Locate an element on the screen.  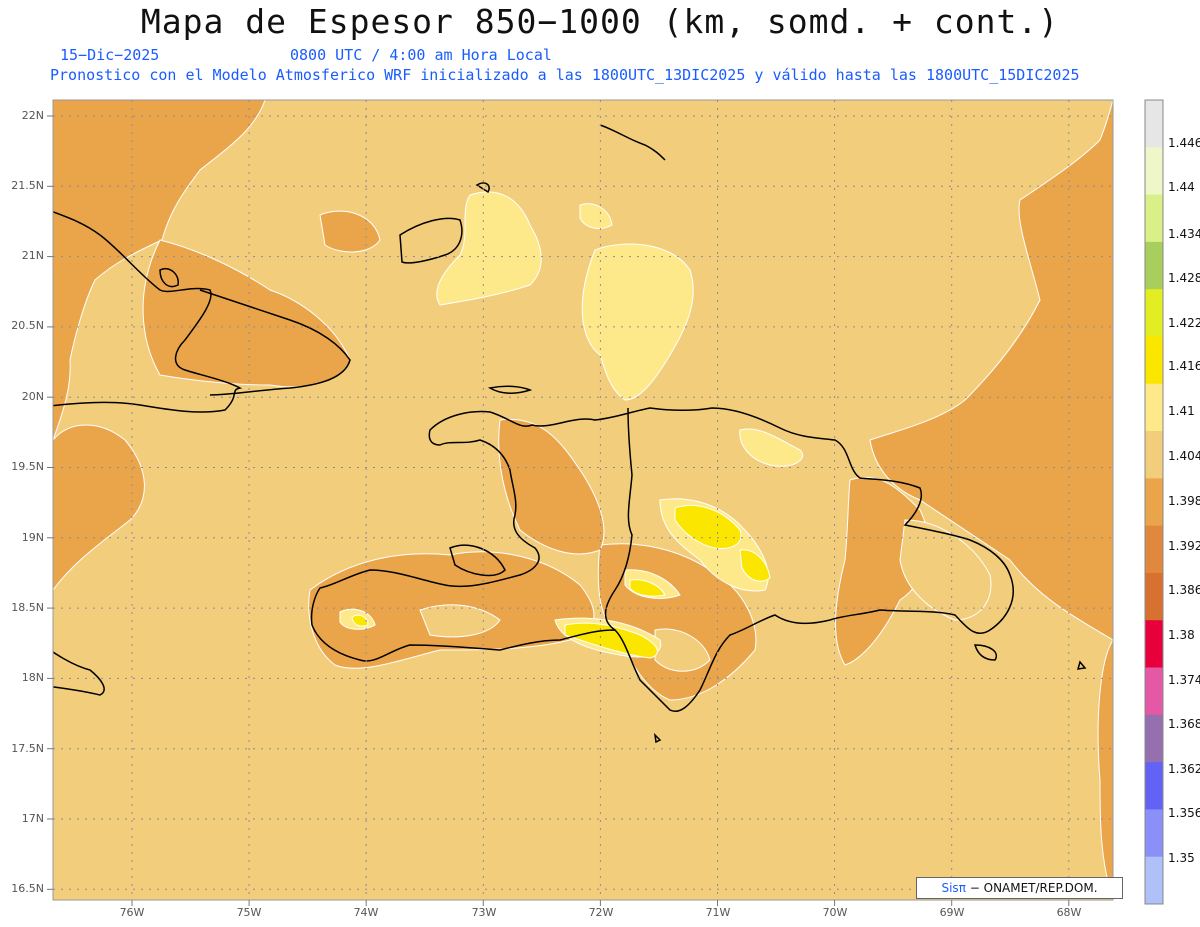
legend-label: 1.38 is located at coordinates (1181, 635).